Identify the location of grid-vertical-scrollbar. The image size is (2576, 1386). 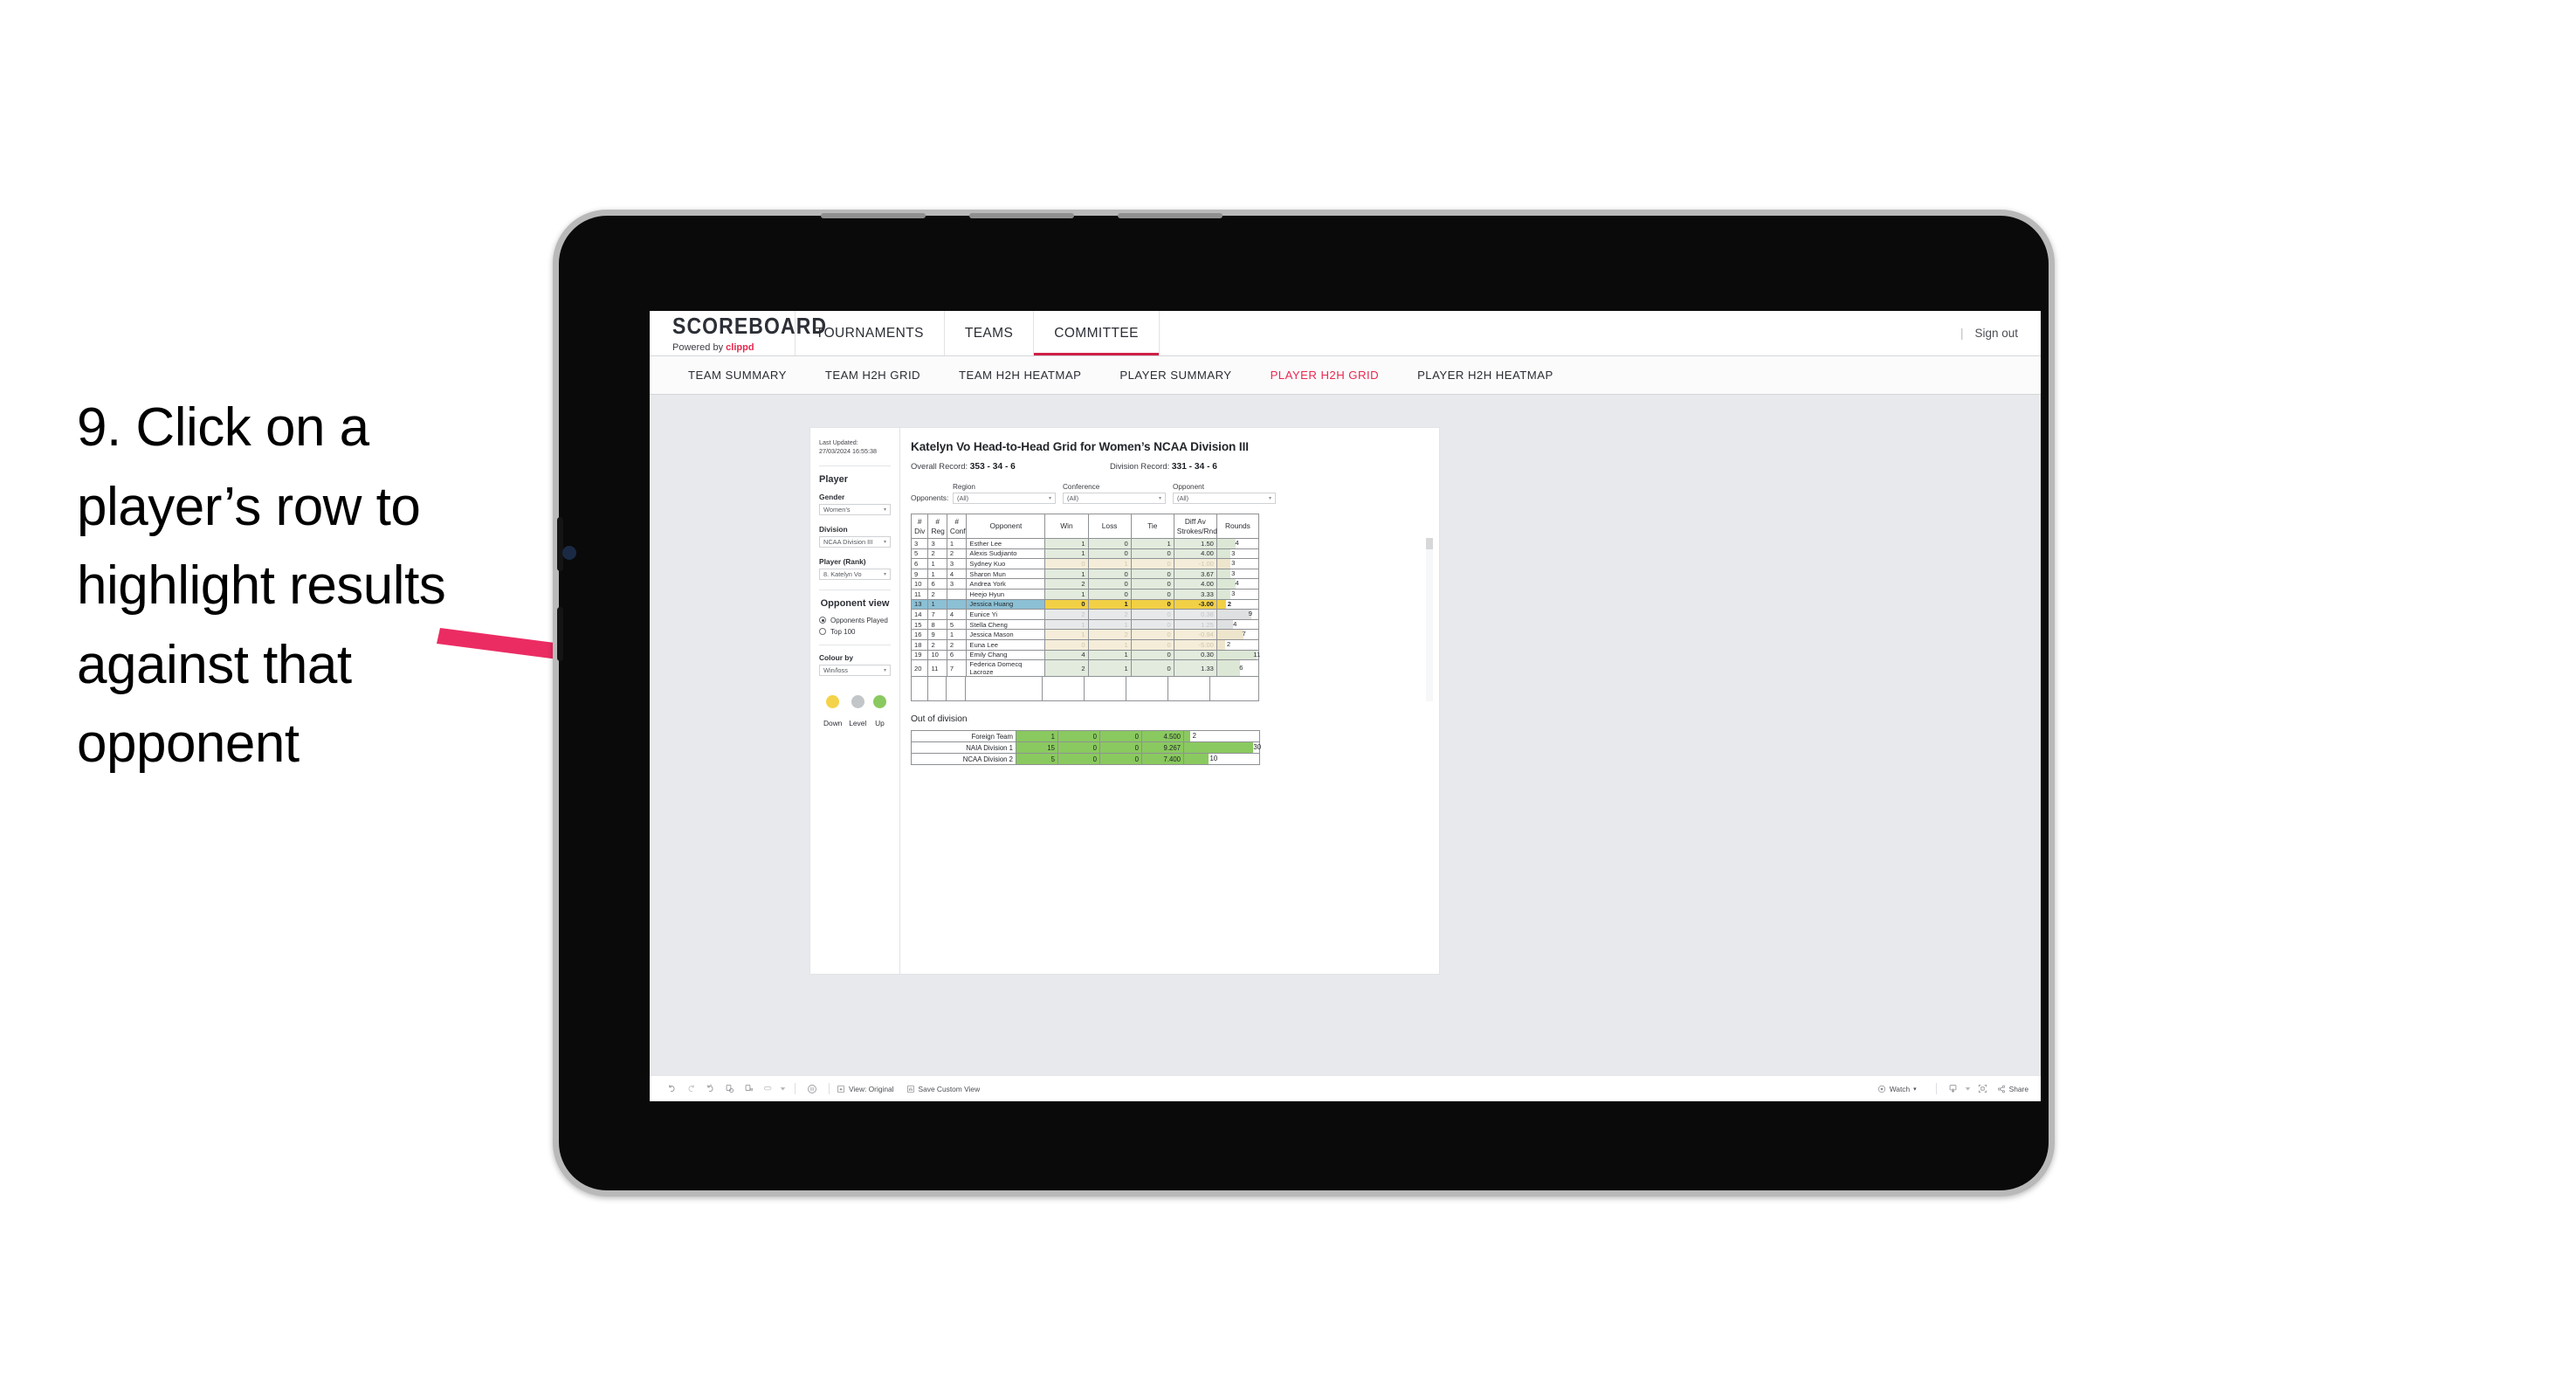
(1429, 620).